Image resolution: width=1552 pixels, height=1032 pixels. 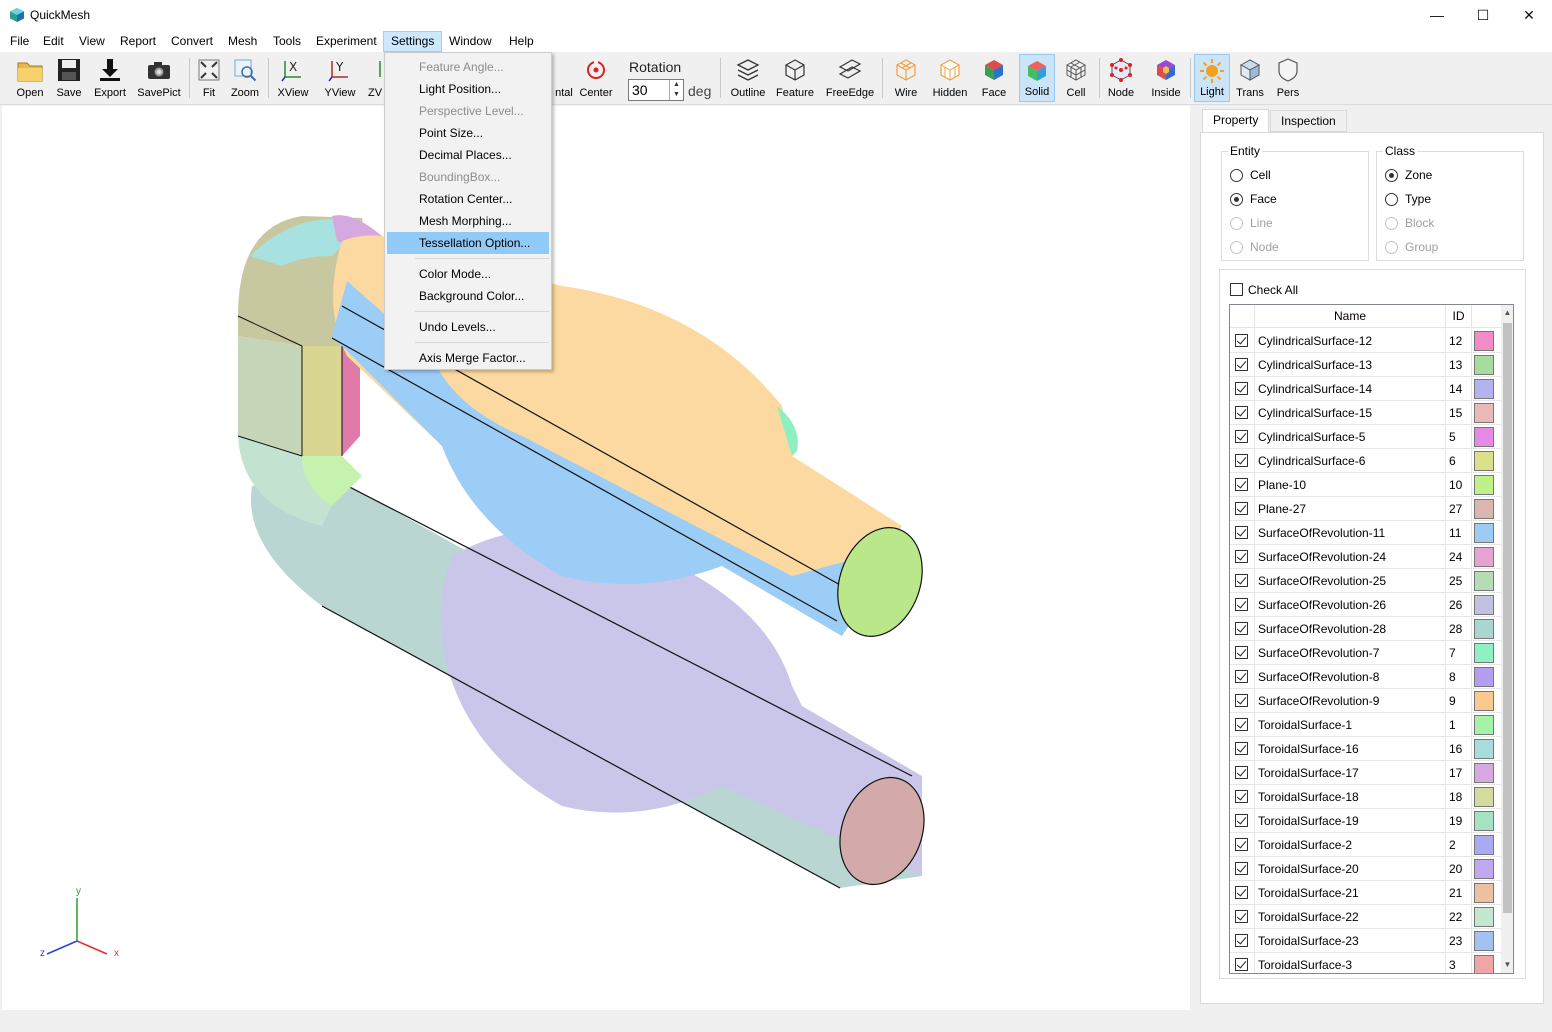 What do you see at coordinates (1308, 121) in the screenshot?
I see `tab-inspection: Inspection` at bounding box center [1308, 121].